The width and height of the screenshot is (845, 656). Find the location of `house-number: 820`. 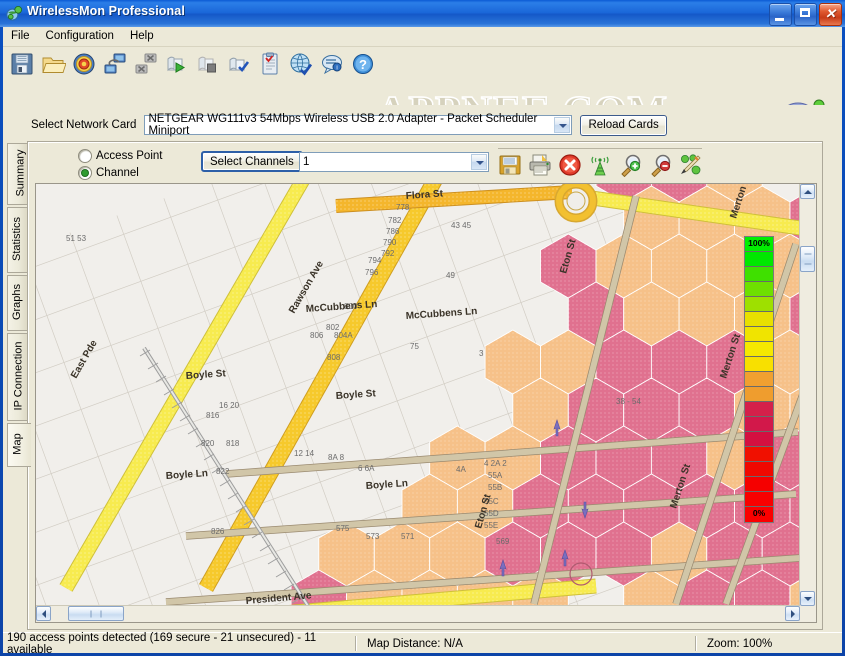

house-number: 820 is located at coordinates (208, 443).